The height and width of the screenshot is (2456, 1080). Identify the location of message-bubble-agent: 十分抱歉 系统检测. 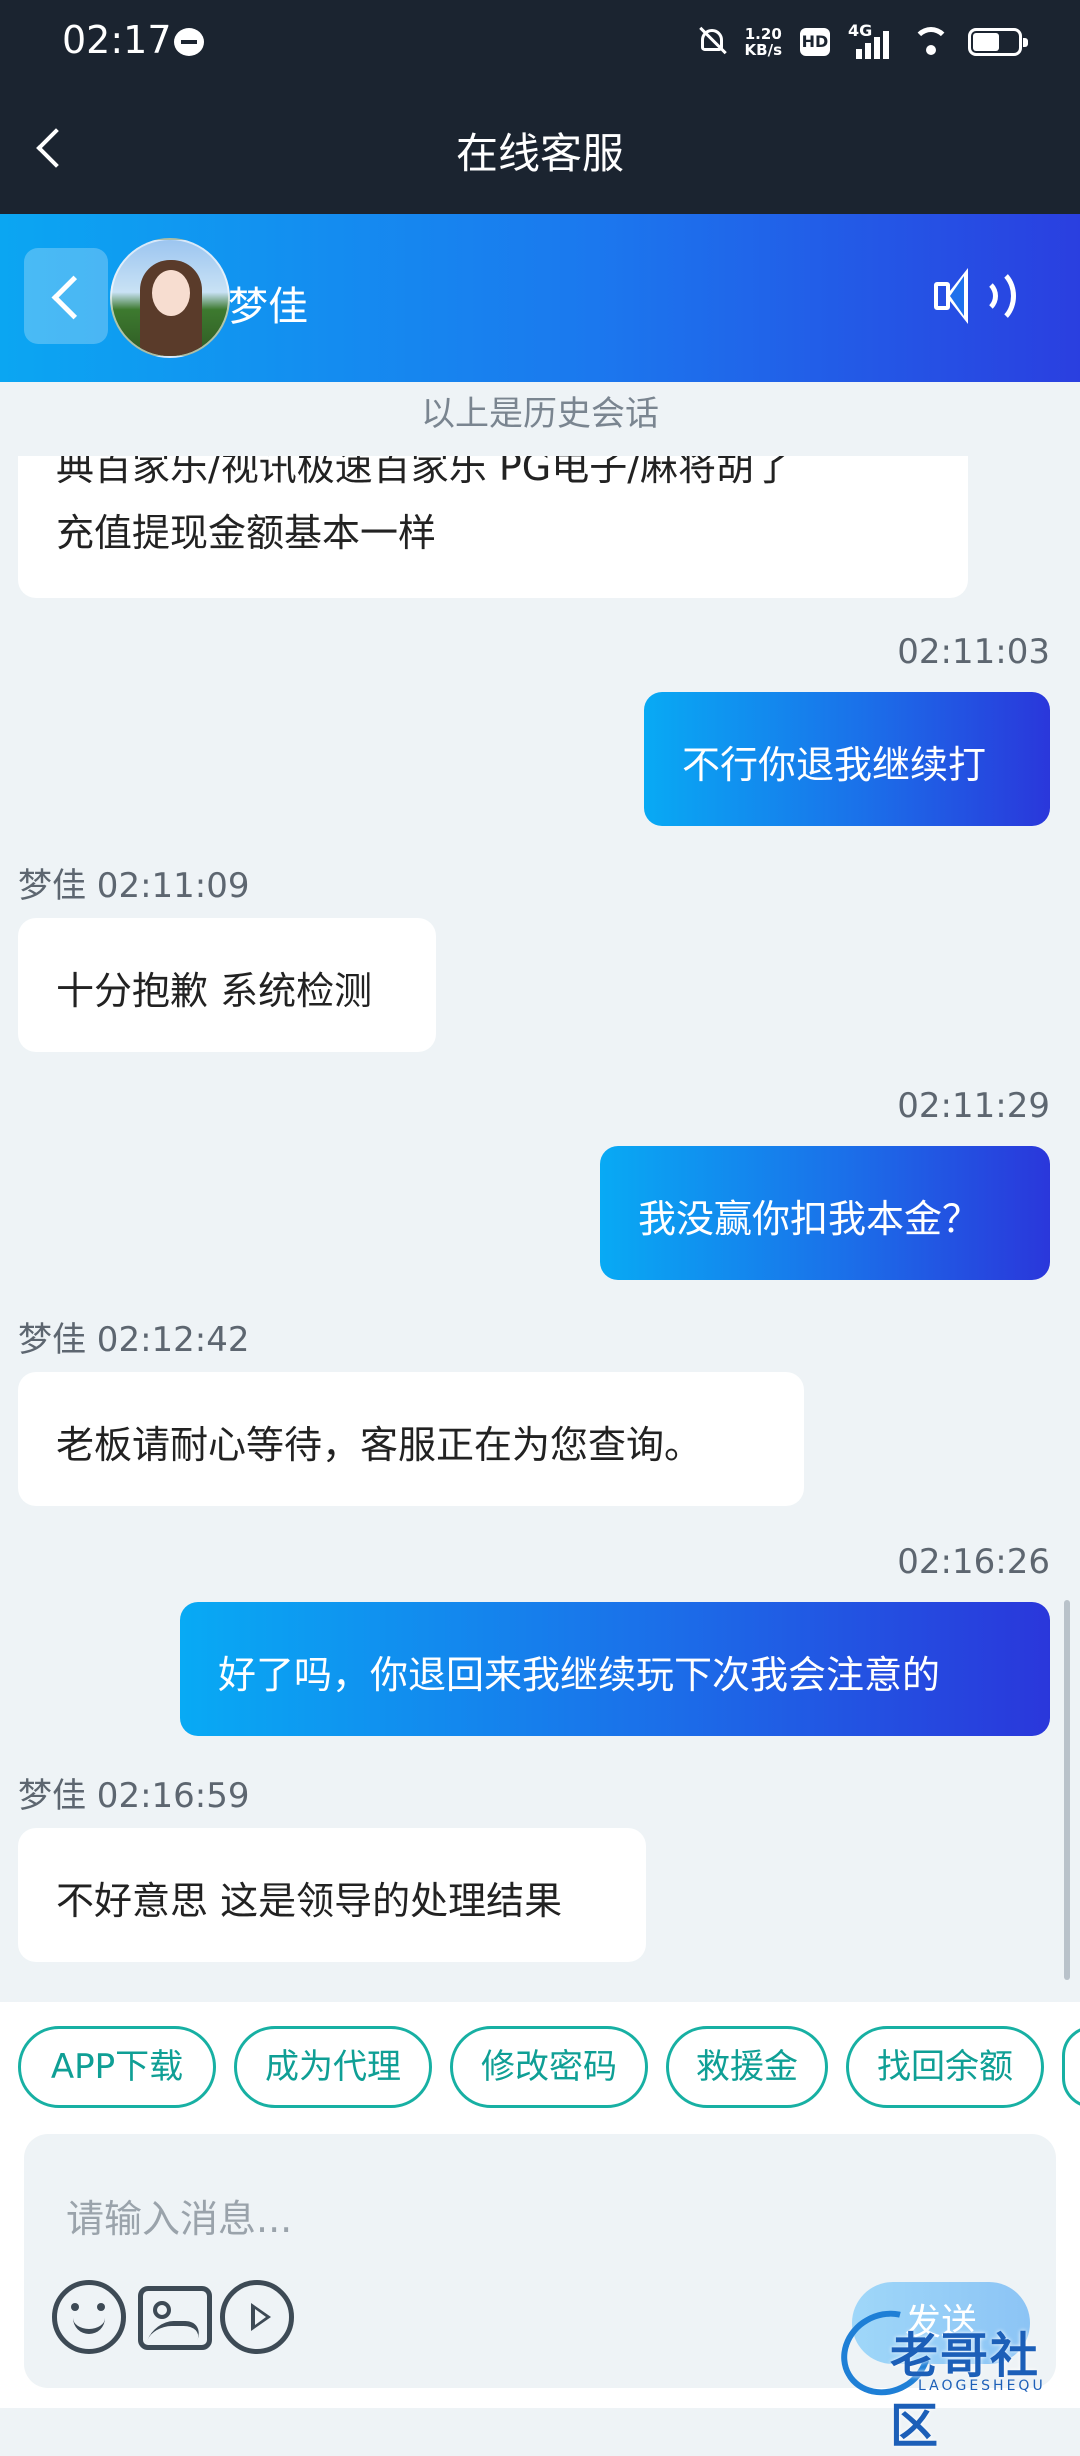
(227, 985).